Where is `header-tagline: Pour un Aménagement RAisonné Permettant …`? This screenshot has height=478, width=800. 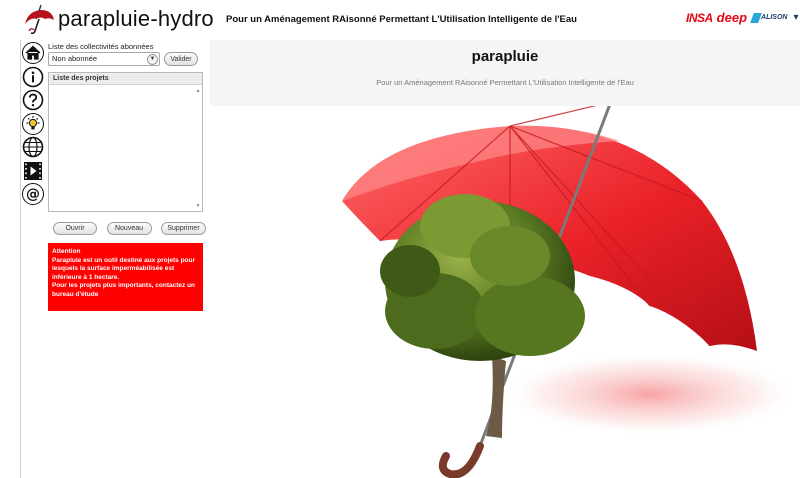
header-tagline: Pour un Aménagement RAisonné Permettant … is located at coordinates (401, 19).